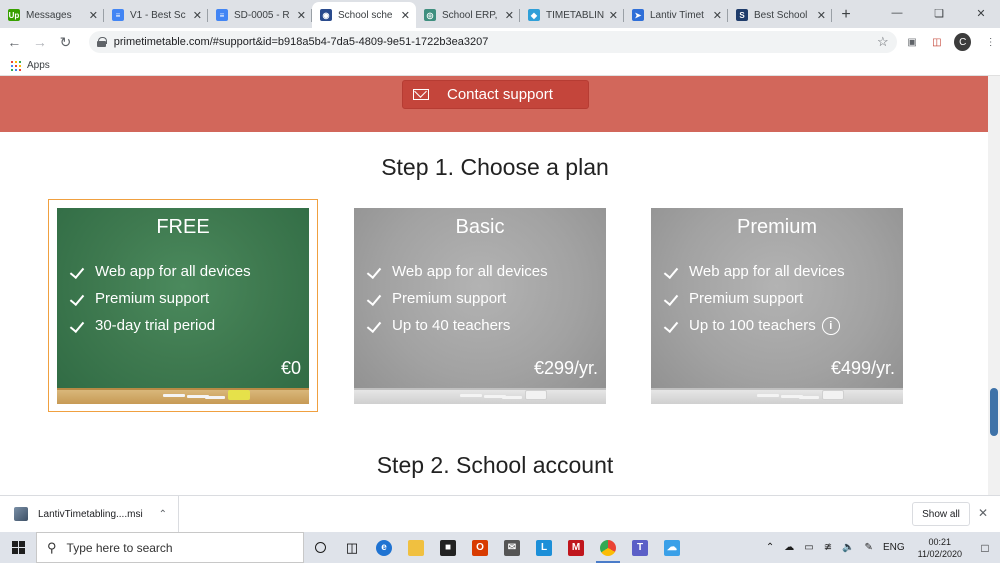 The height and width of the screenshot is (563, 1000). What do you see at coordinates (828, 547) in the screenshot?
I see `wifi-icon: ≇` at bounding box center [828, 547].